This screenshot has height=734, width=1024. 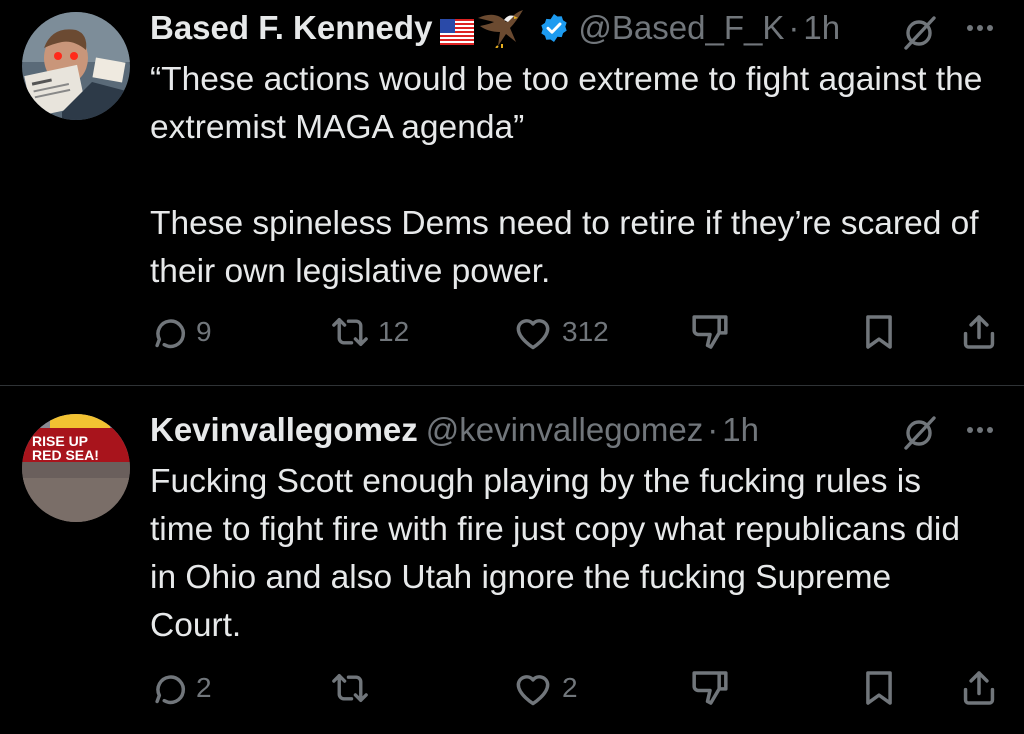 I want to click on tweet-header: Kevinvallegomez @kevinvallegomez · 1h, so click(x=454, y=430).